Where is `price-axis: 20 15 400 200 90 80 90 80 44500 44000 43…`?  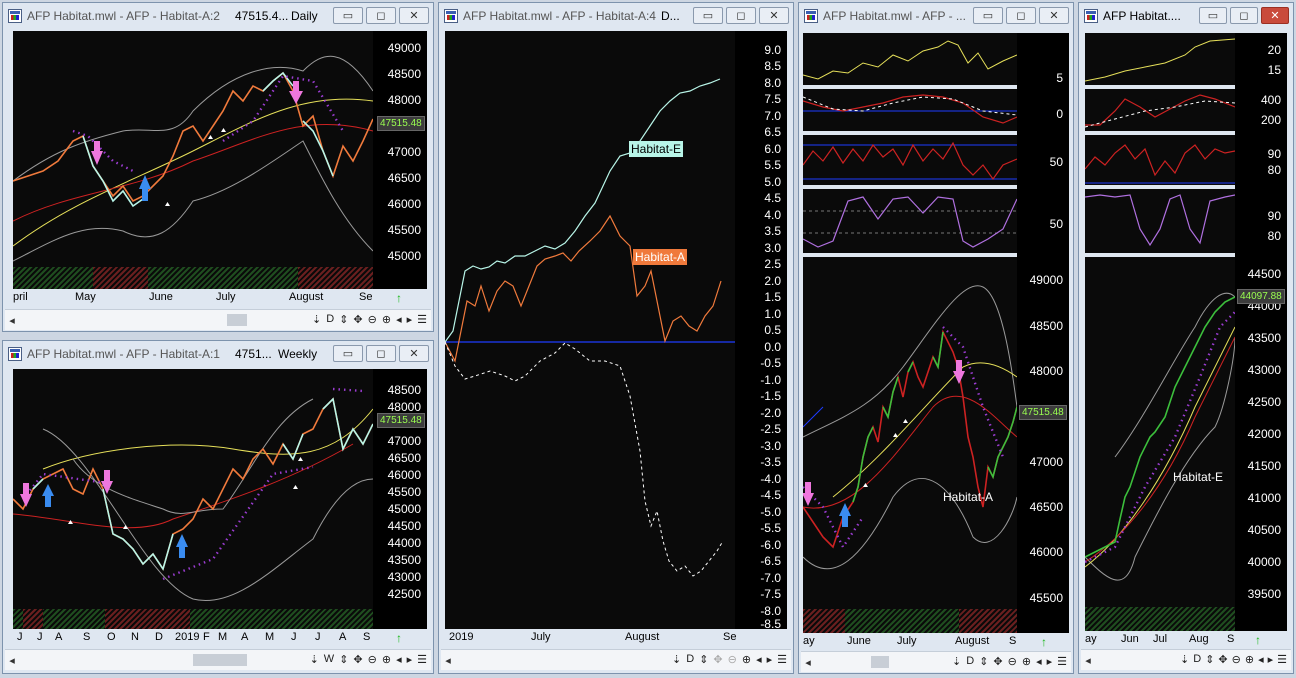 price-axis: 20 15 400 200 90 80 90 80 44500 44000 43… is located at coordinates (1261, 332).